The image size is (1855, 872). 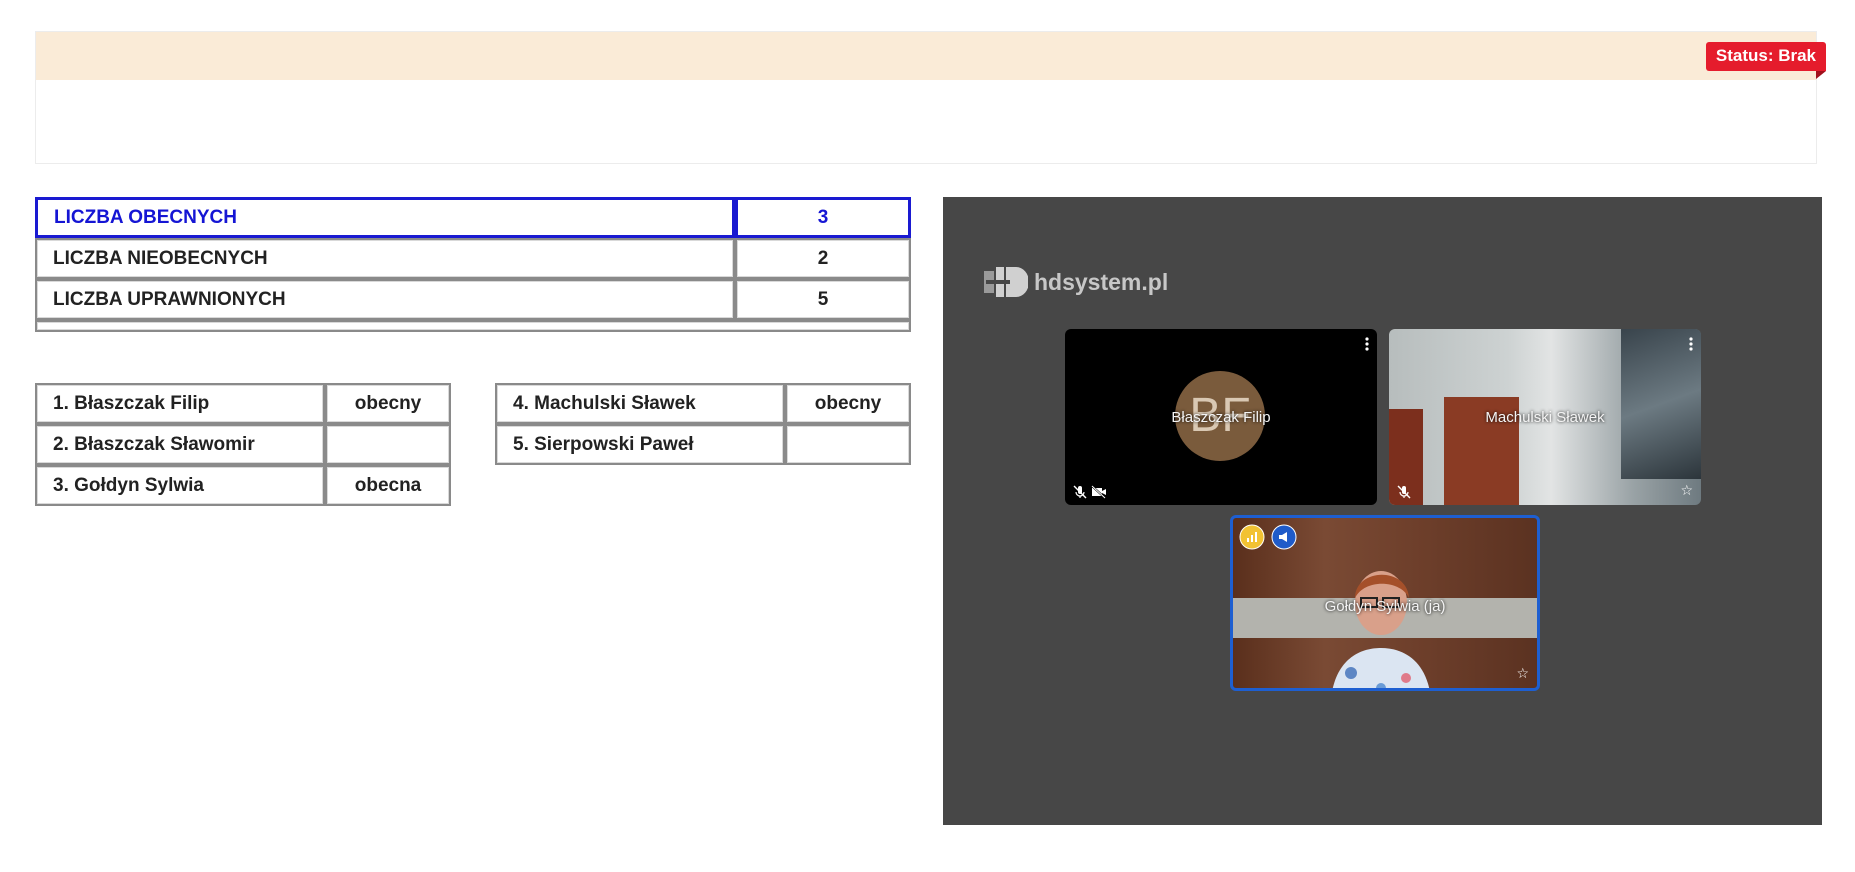 I want to click on background-picture, so click(x=1661, y=404).